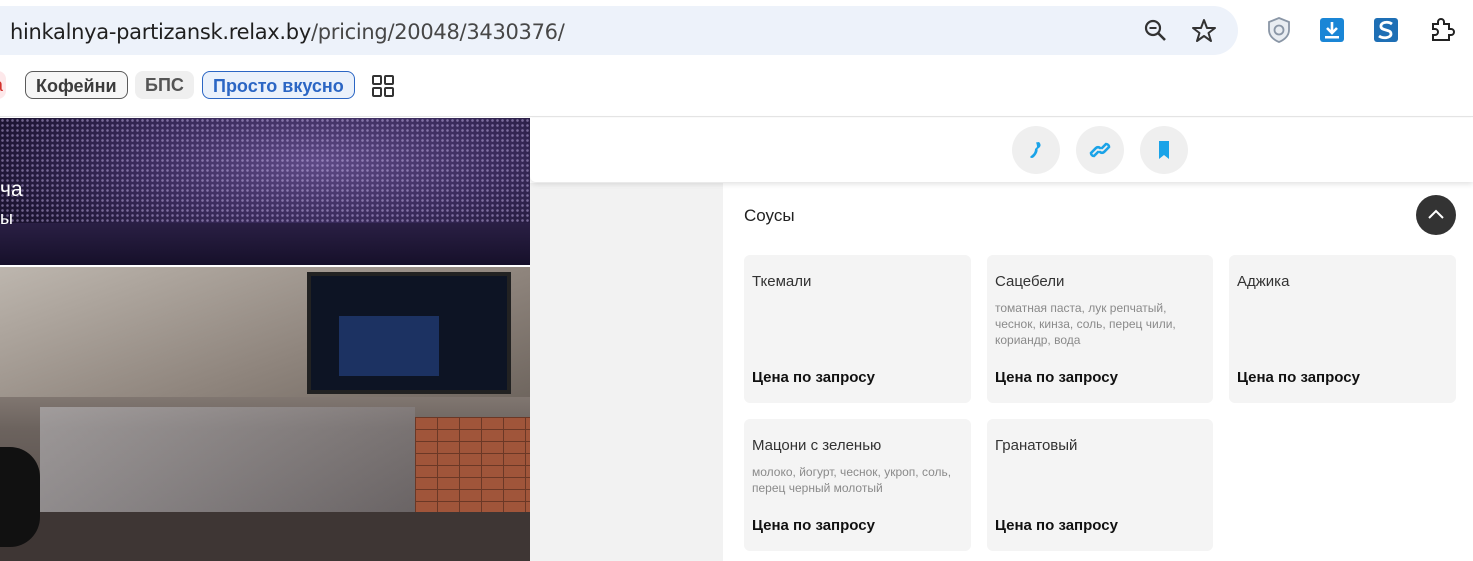  I want to click on item-name: Мацони с зеленью, so click(817, 445).